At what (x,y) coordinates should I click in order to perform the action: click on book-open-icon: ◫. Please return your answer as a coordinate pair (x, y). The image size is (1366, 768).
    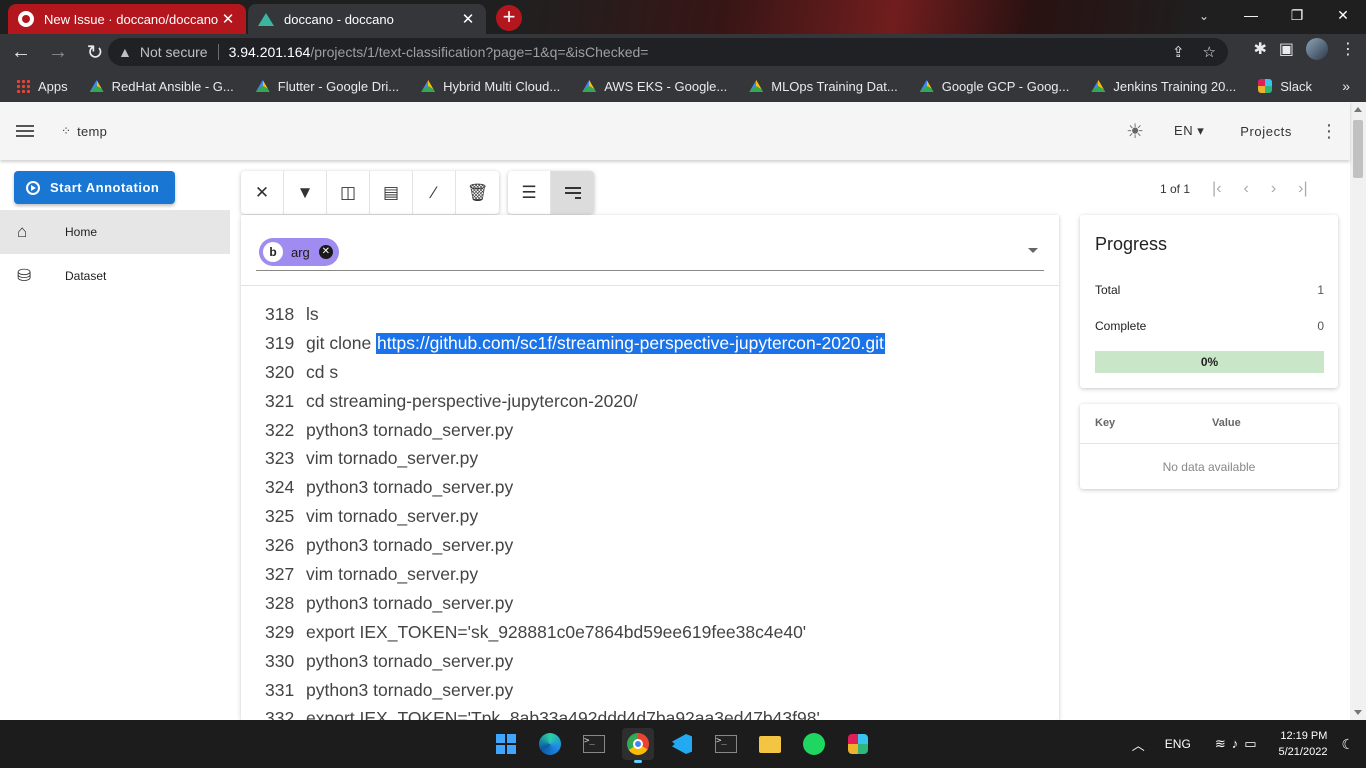
    Looking at the image, I should click on (348, 192).